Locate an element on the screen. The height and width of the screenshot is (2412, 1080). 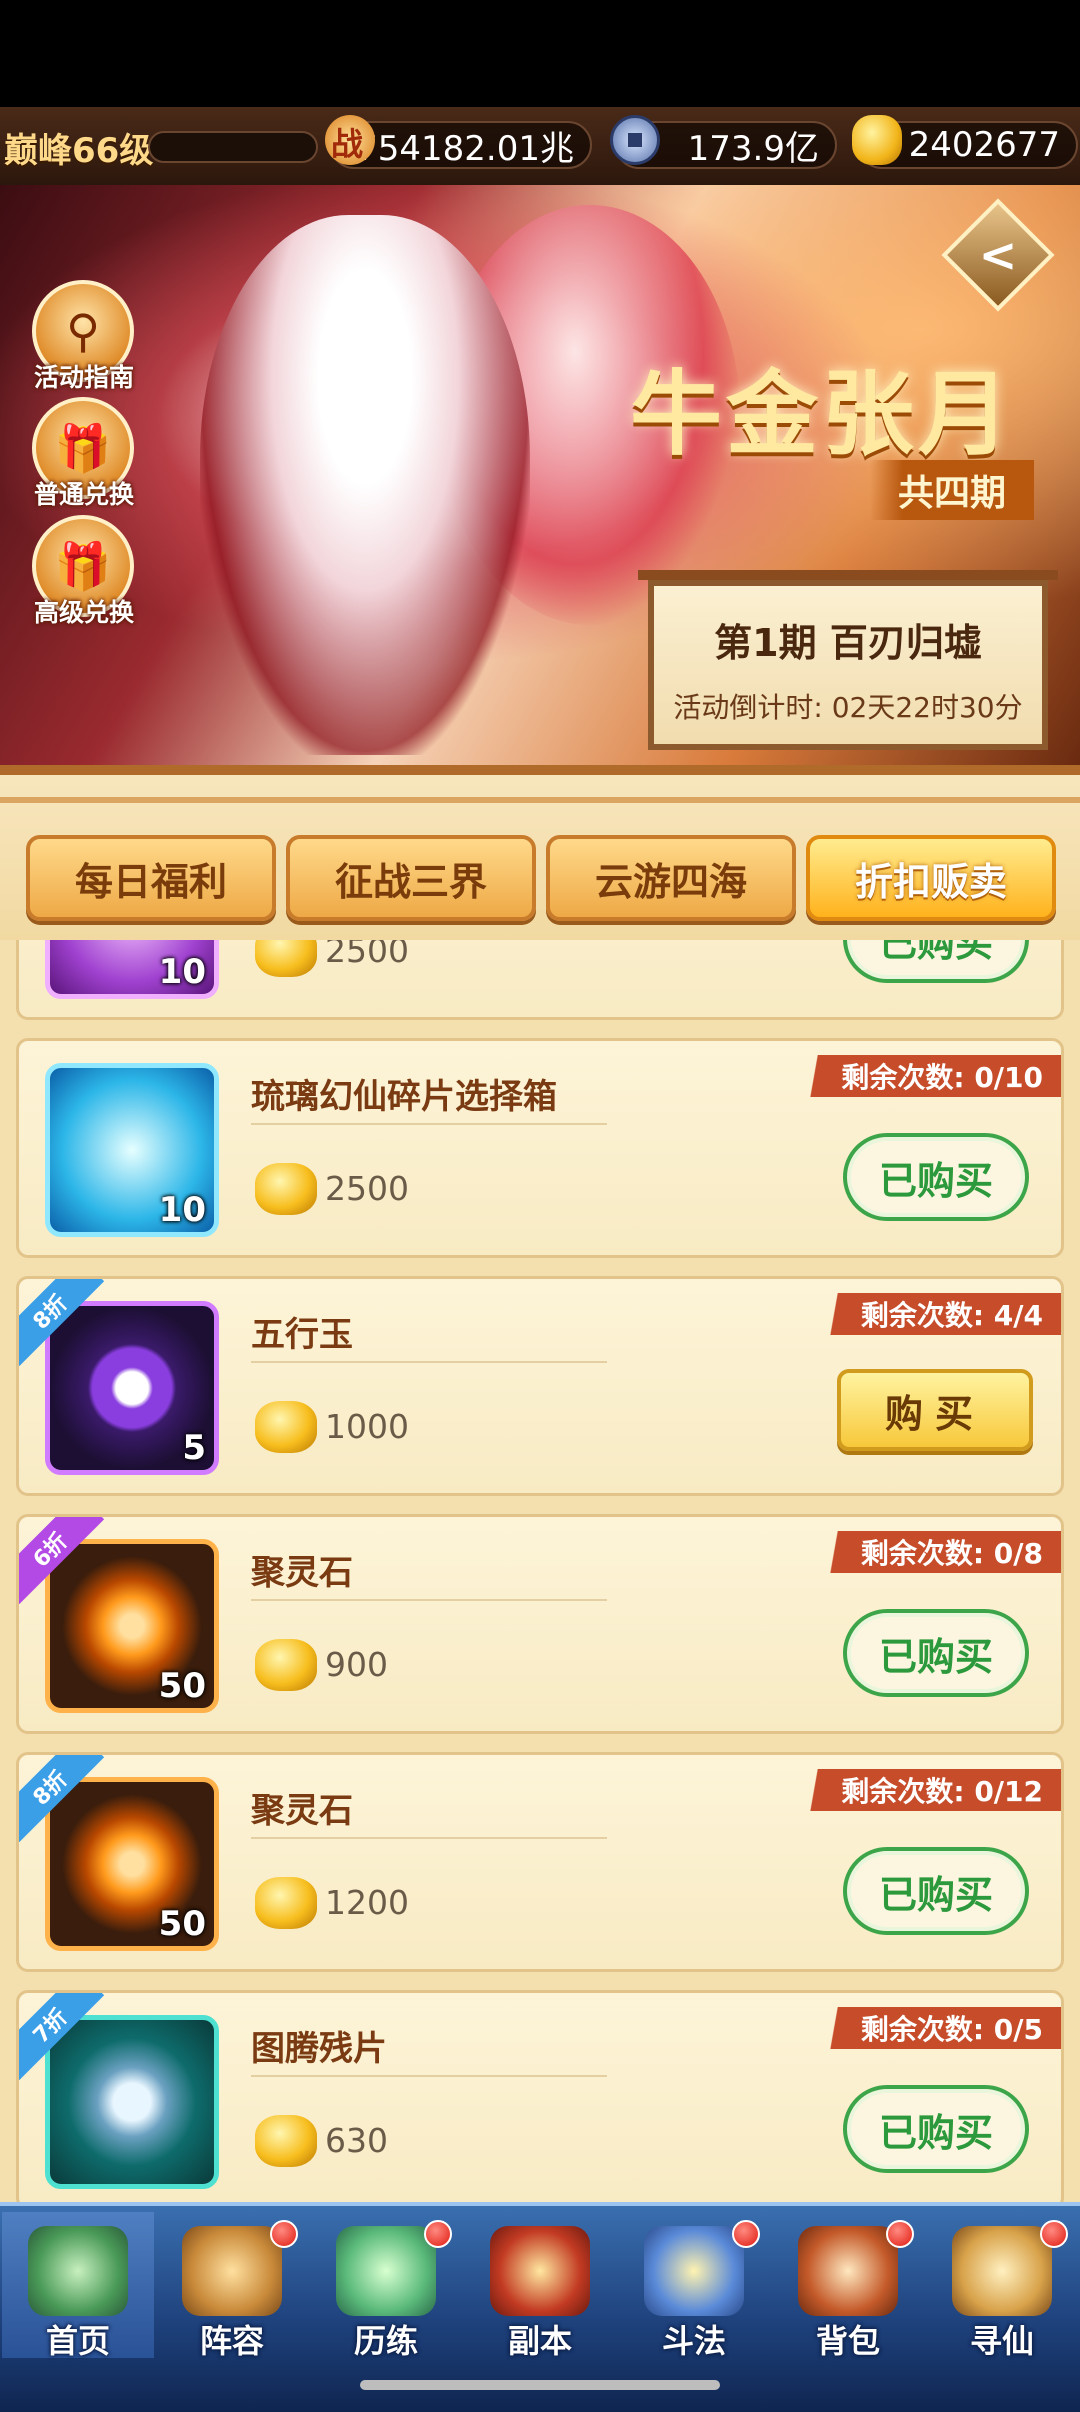
tab-bar: 每日福利 征战三界 云游四海 折扣贩卖 is located at coordinates (540, 852).